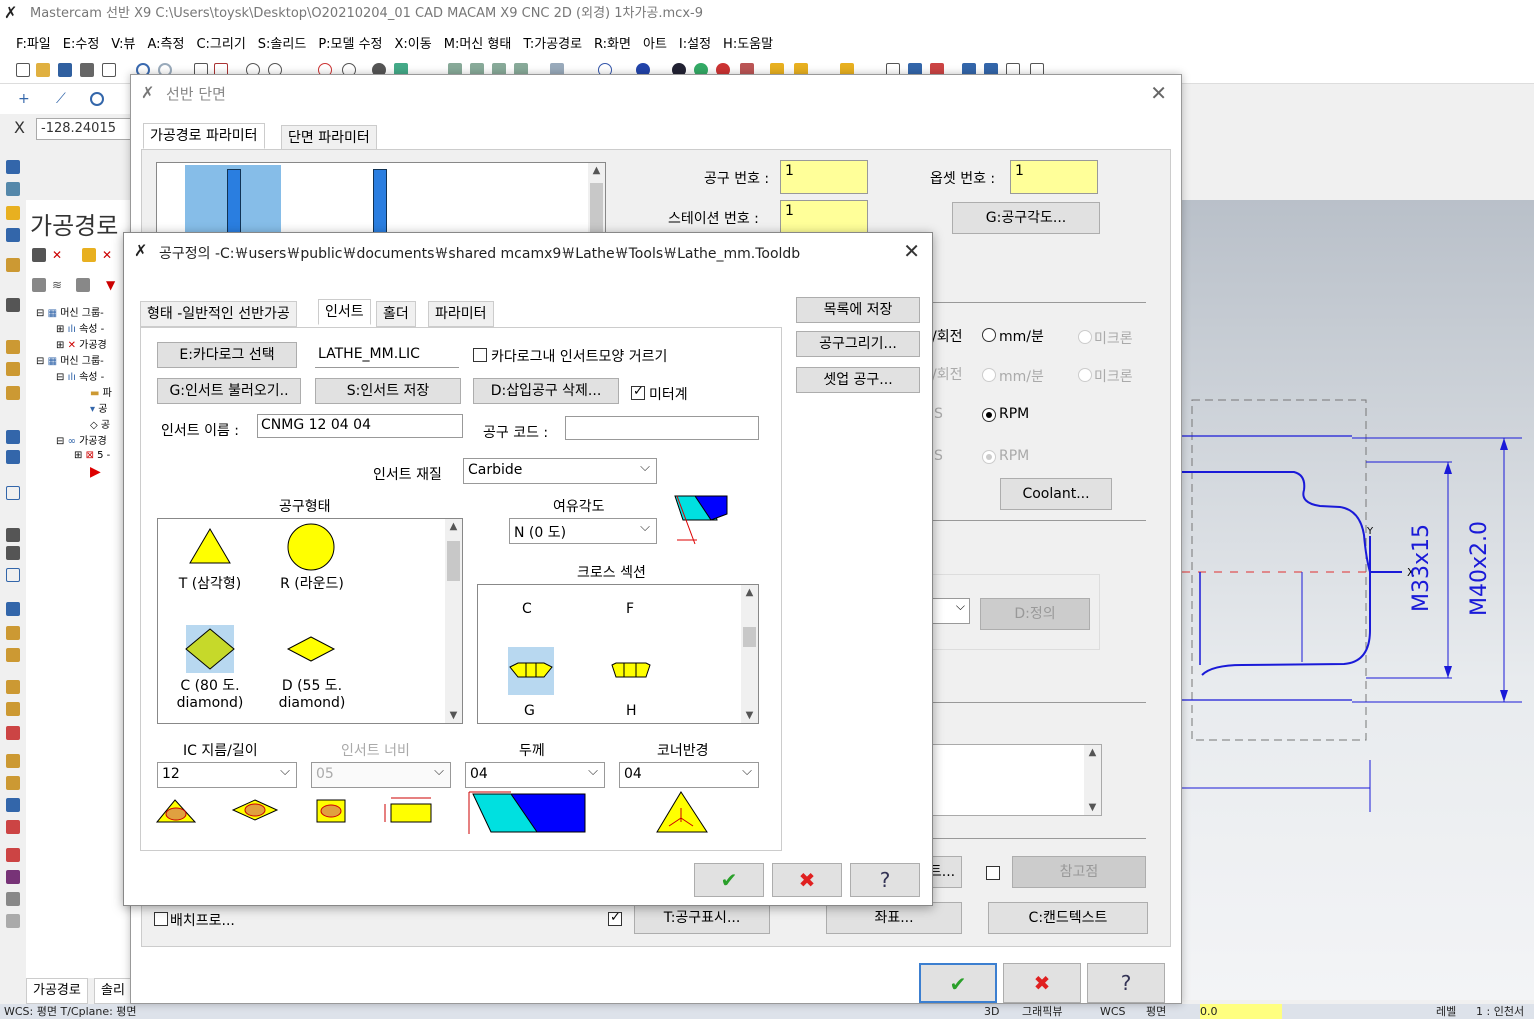 This screenshot has height=1019, width=1534. Describe the element at coordinates (1042, 1011) in the screenshot. I see `status-graphic-view: 그래픽뷰` at that location.